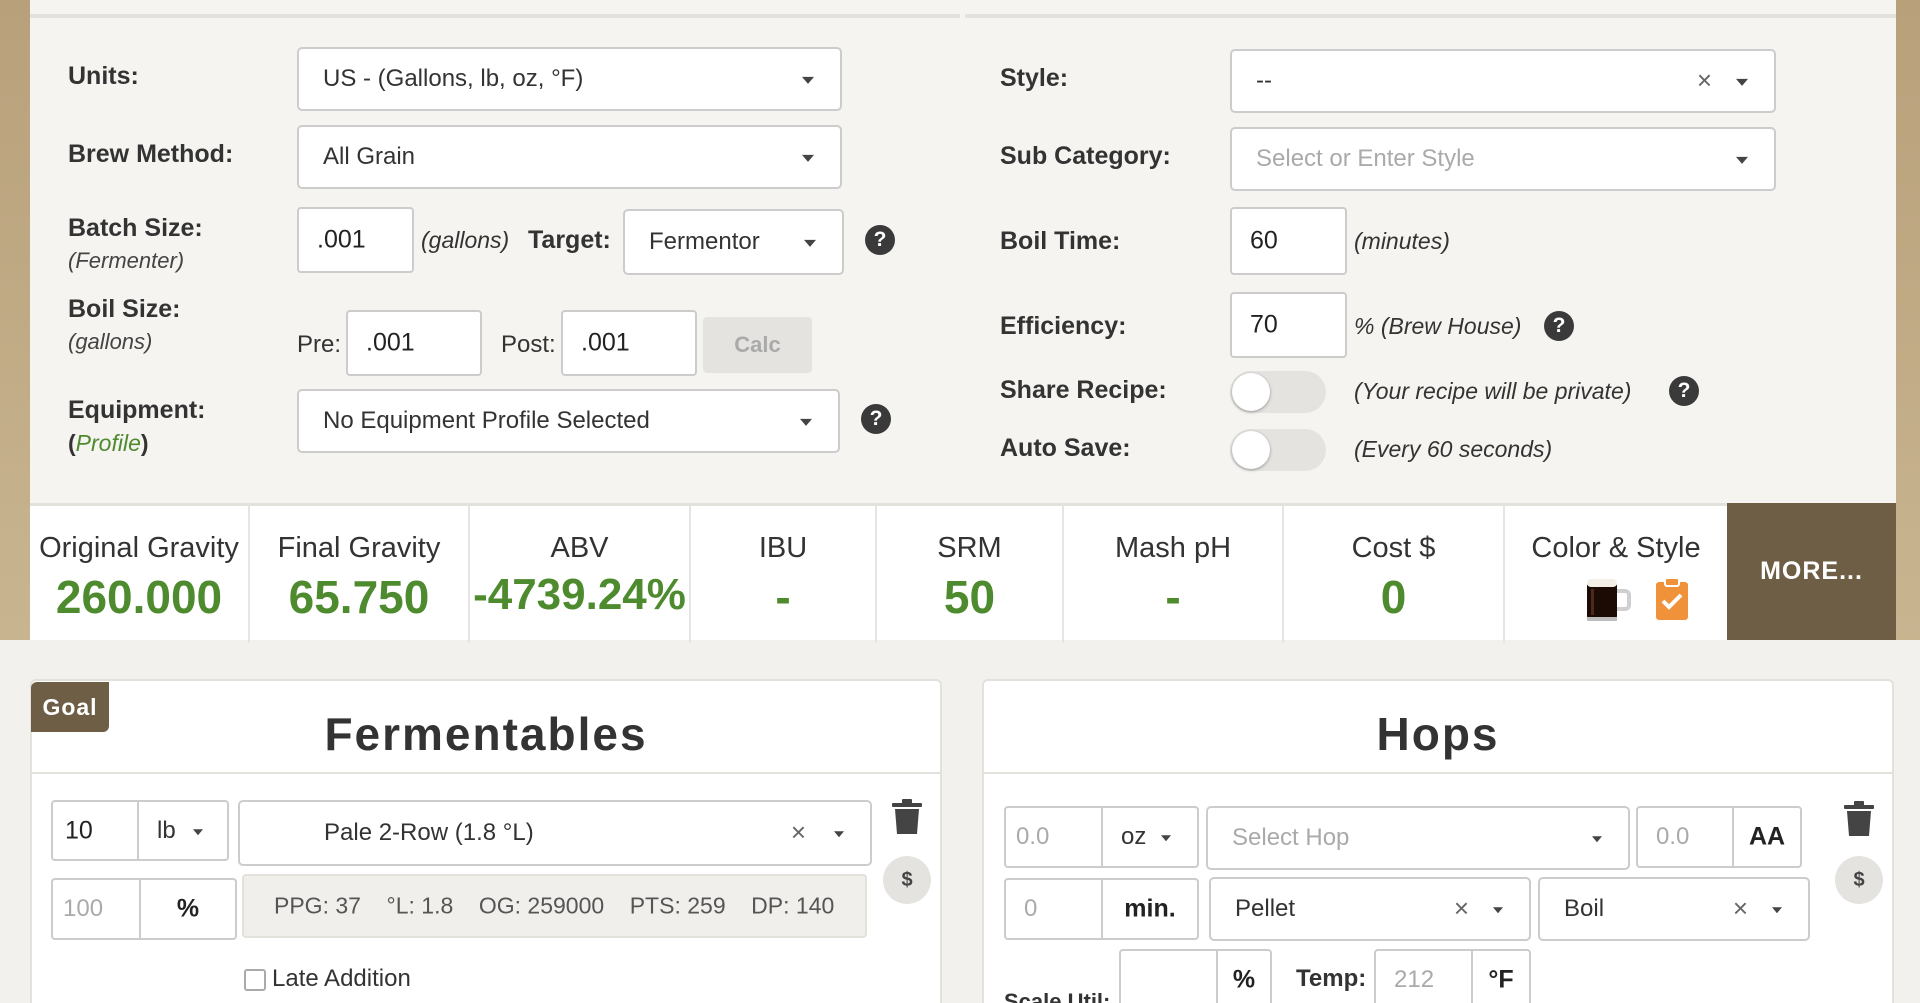  What do you see at coordinates (770, 905) in the screenshot?
I see `stat-key: DP:` at bounding box center [770, 905].